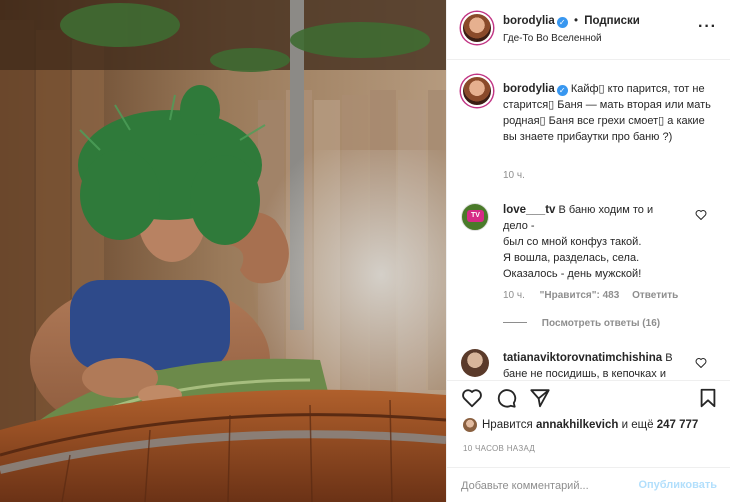 This screenshot has height=502, width=730. I want to click on liker-avatar, so click(470, 425).